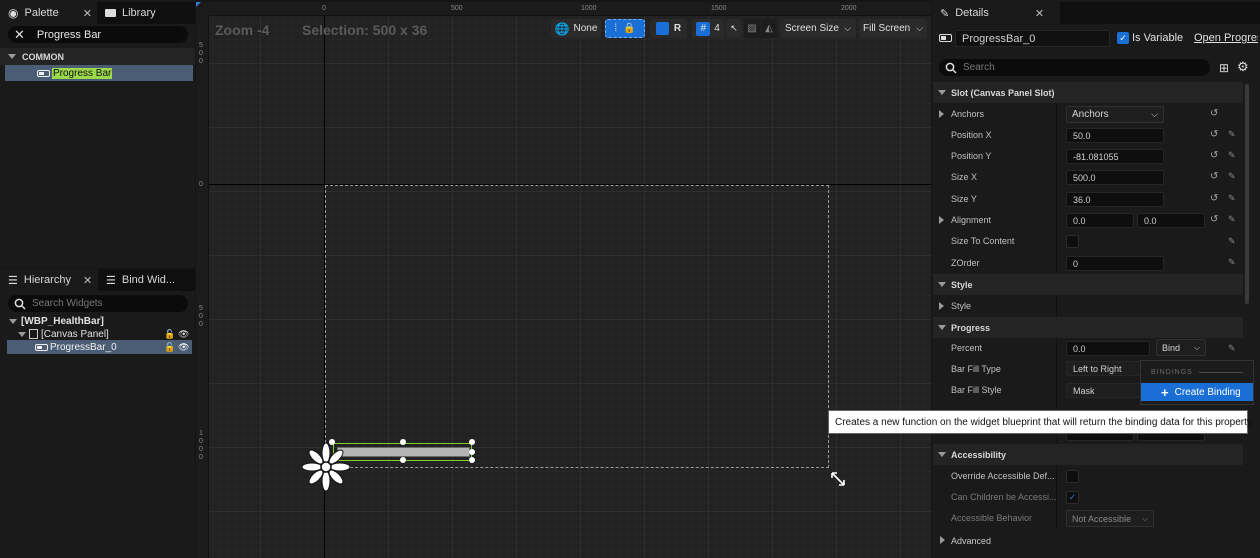  What do you see at coordinates (97, 334) in the screenshot?
I see `hierarchy-canvas-panel: [Canvas Panel] 🔓 👁` at bounding box center [97, 334].